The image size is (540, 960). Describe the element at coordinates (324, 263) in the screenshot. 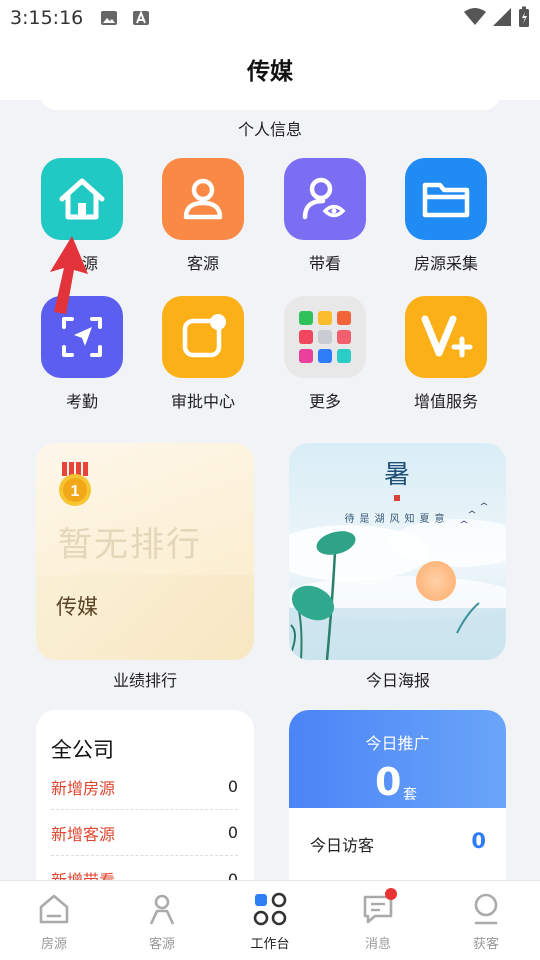

I see `grid-label-viewings: 带看` at that location.